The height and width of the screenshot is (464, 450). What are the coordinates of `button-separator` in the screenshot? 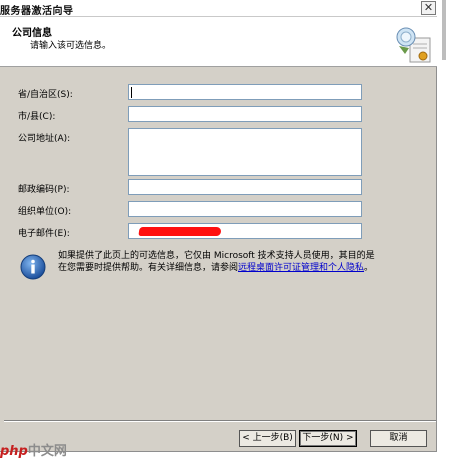 It's located at (220, 421).